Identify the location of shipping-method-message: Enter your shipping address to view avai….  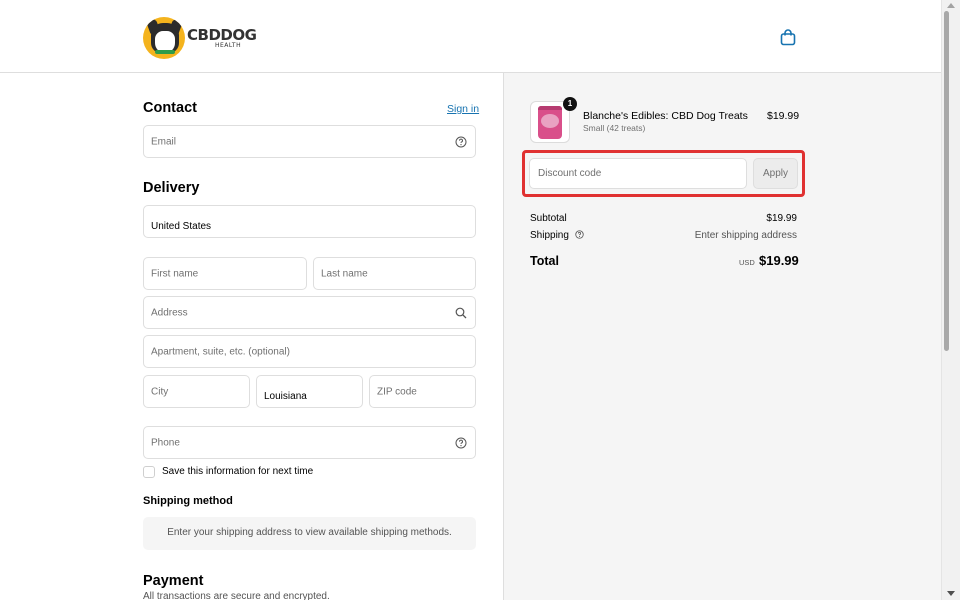
(309, 532).